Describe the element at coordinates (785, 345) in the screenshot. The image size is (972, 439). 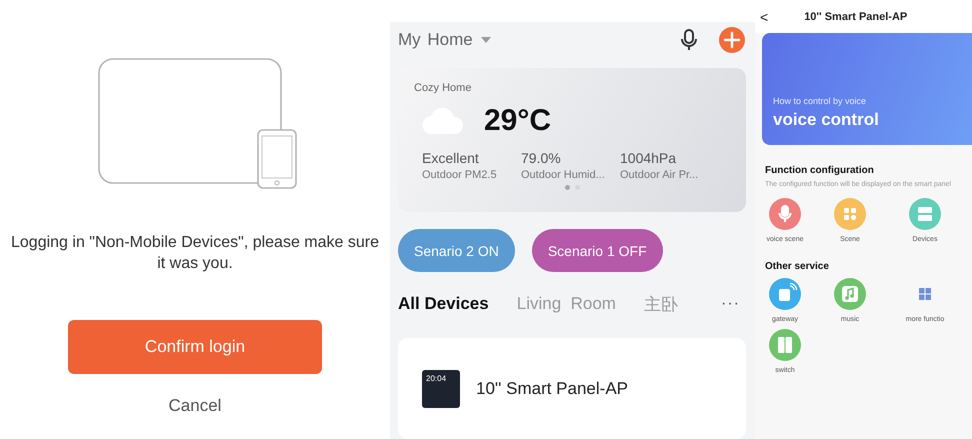
I see `switch-icon` at that location.